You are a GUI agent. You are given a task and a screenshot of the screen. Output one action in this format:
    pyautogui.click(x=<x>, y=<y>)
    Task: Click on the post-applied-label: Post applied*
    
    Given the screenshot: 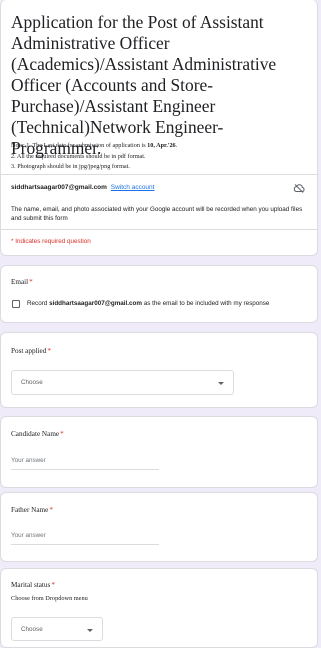 What is the action you would take?
    pyautogui.click(x=31, y=351)
    